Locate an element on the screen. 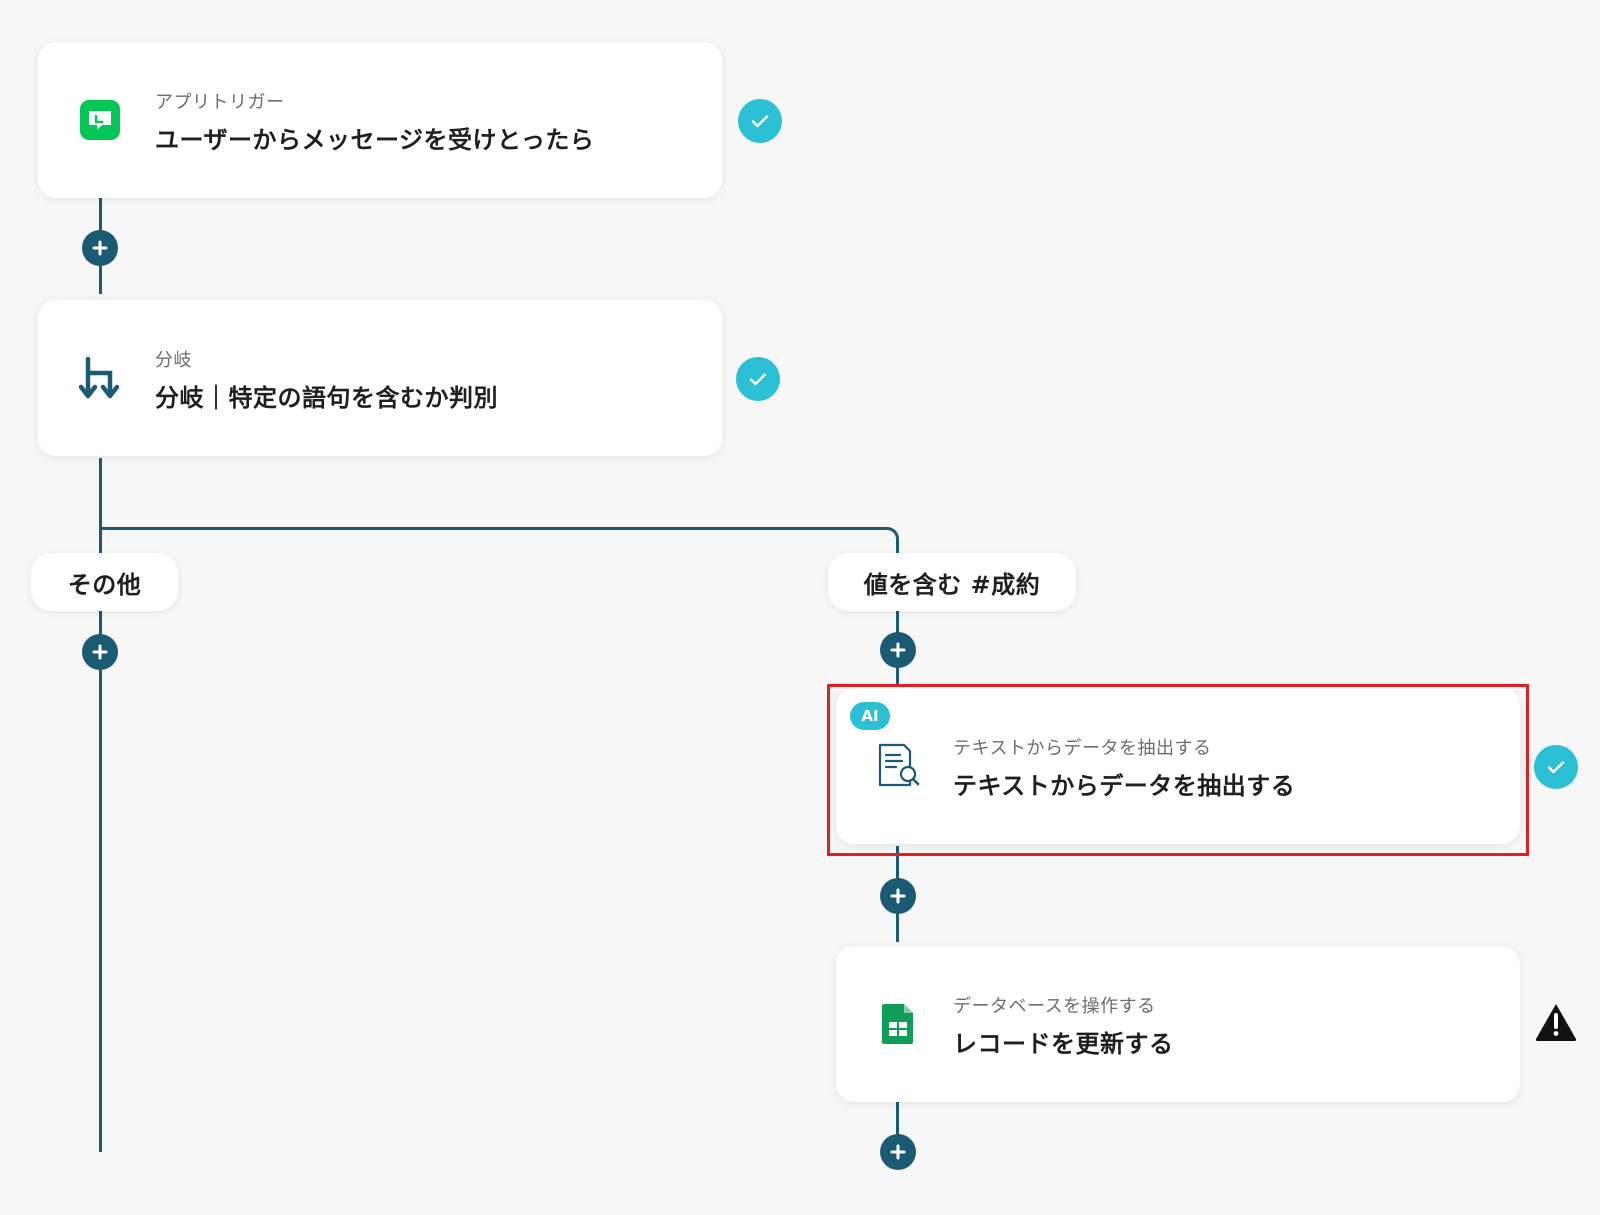  database-step-card: データベースを操作する レコードを更新する is located at coordinates (1178, 1024).